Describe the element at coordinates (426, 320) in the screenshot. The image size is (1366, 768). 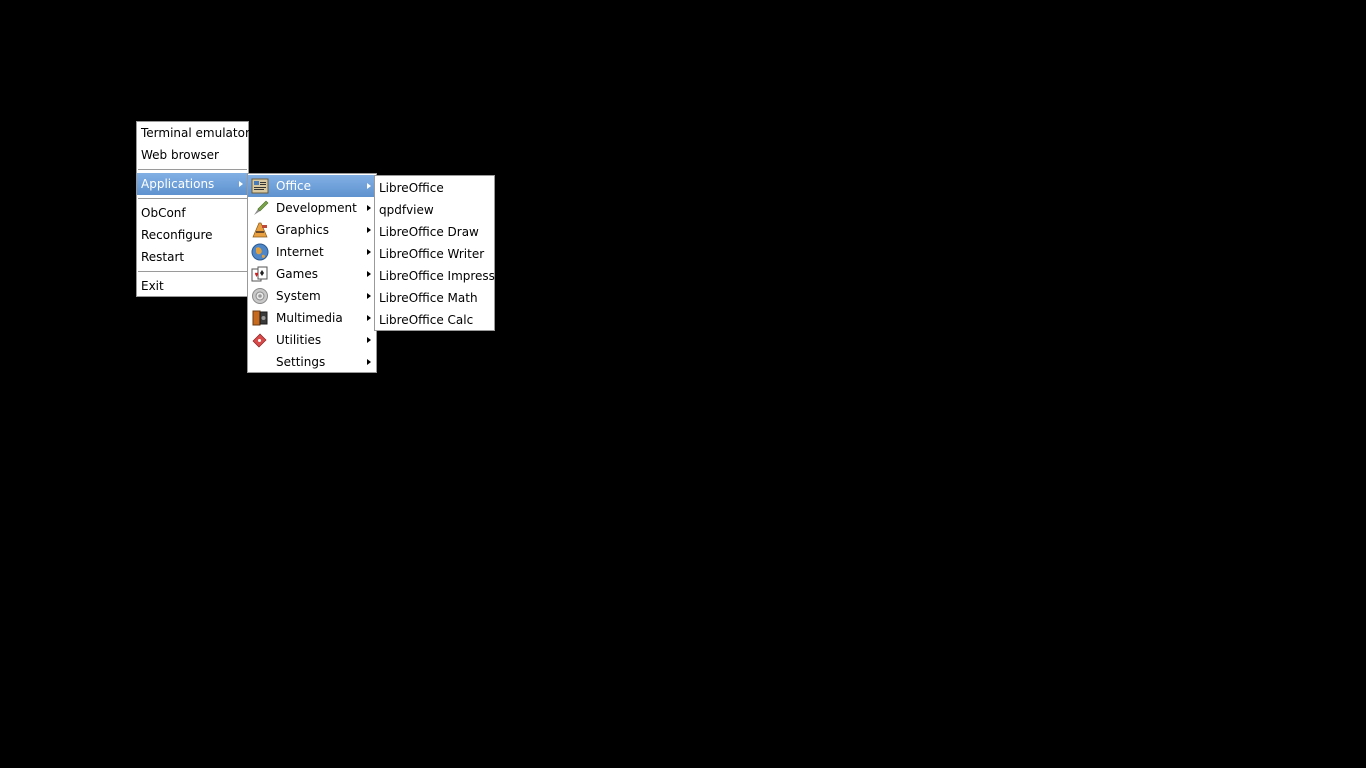
I see `menu-item-label: LibreOffice Calc` at that location.